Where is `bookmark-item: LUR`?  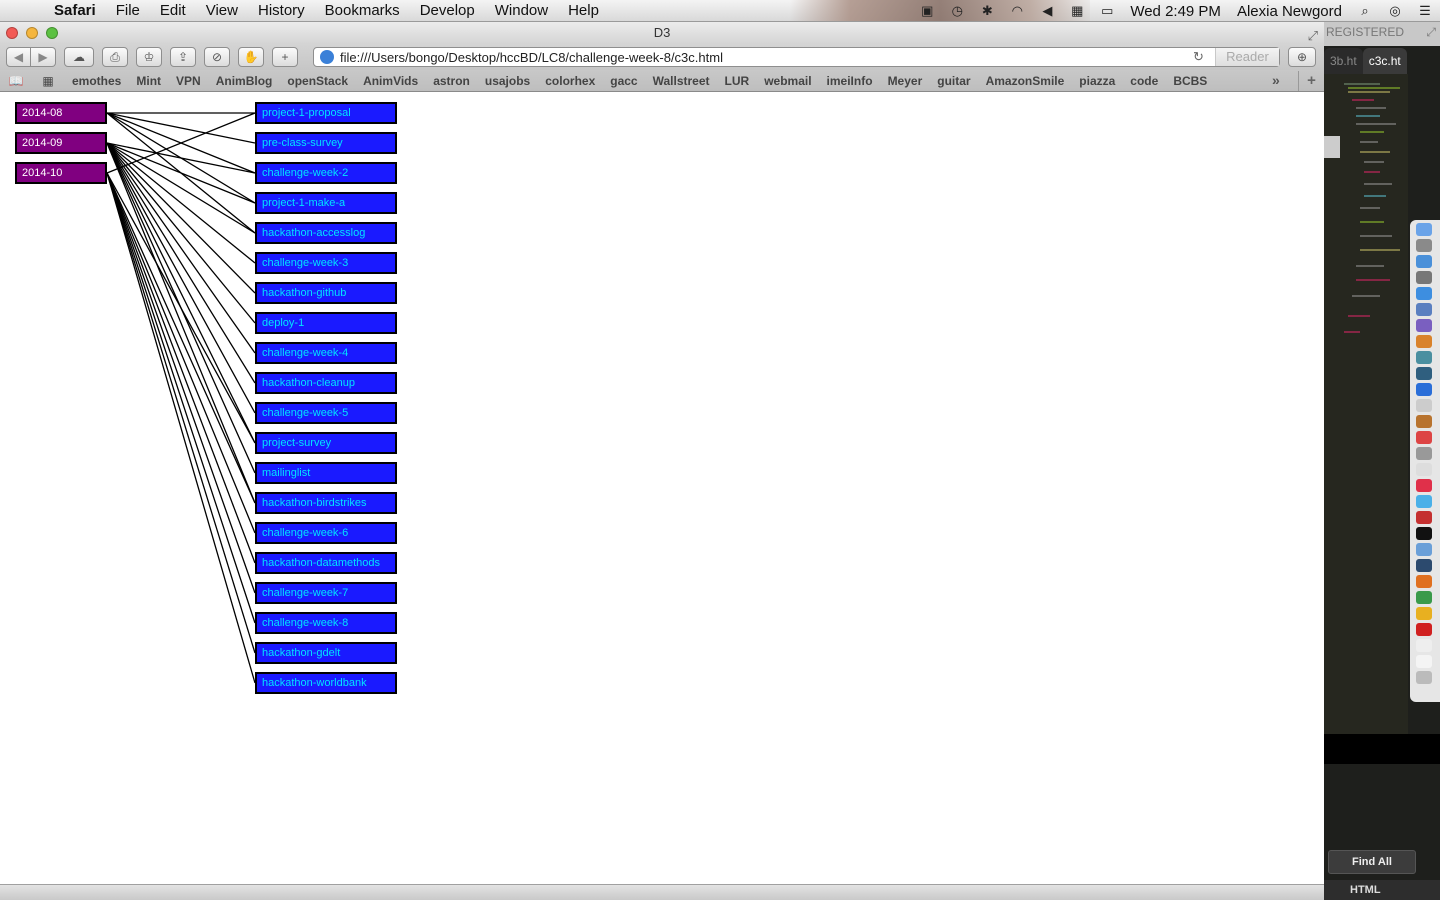 bookmark-item: LUR is located at coordinates (737, 81).